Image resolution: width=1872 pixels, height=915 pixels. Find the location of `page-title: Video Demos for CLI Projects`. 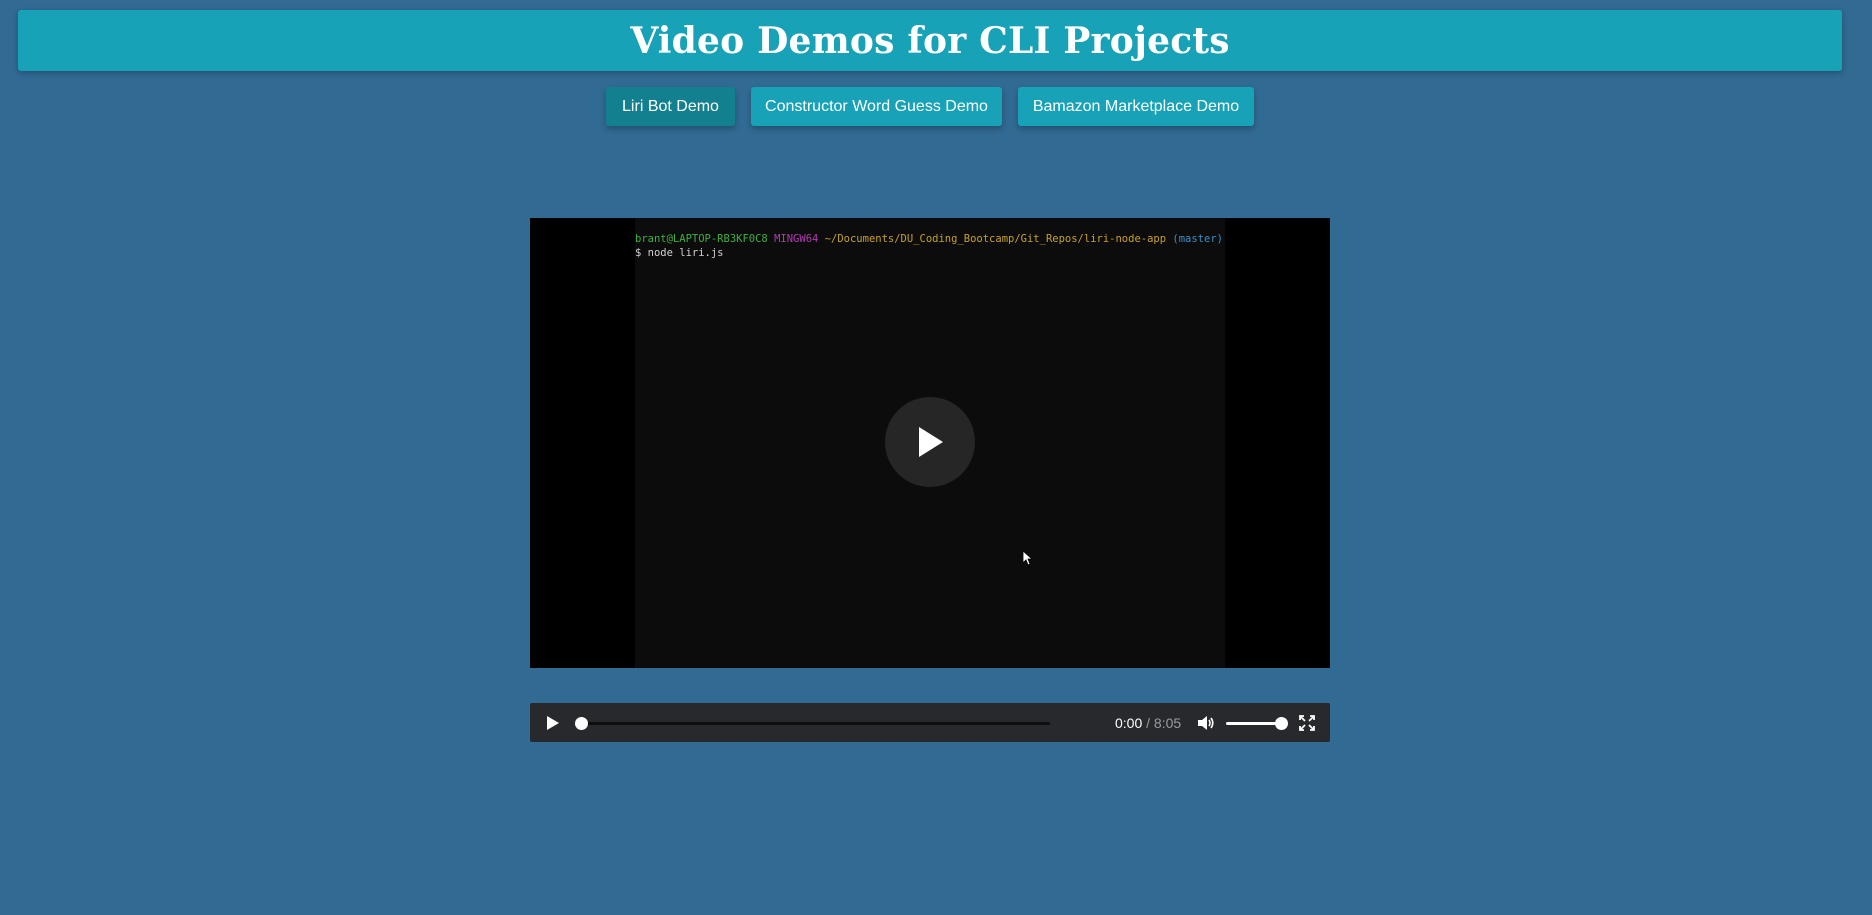

page-title: Video Demos for CLI Projects is located at coordinates (930, 40).